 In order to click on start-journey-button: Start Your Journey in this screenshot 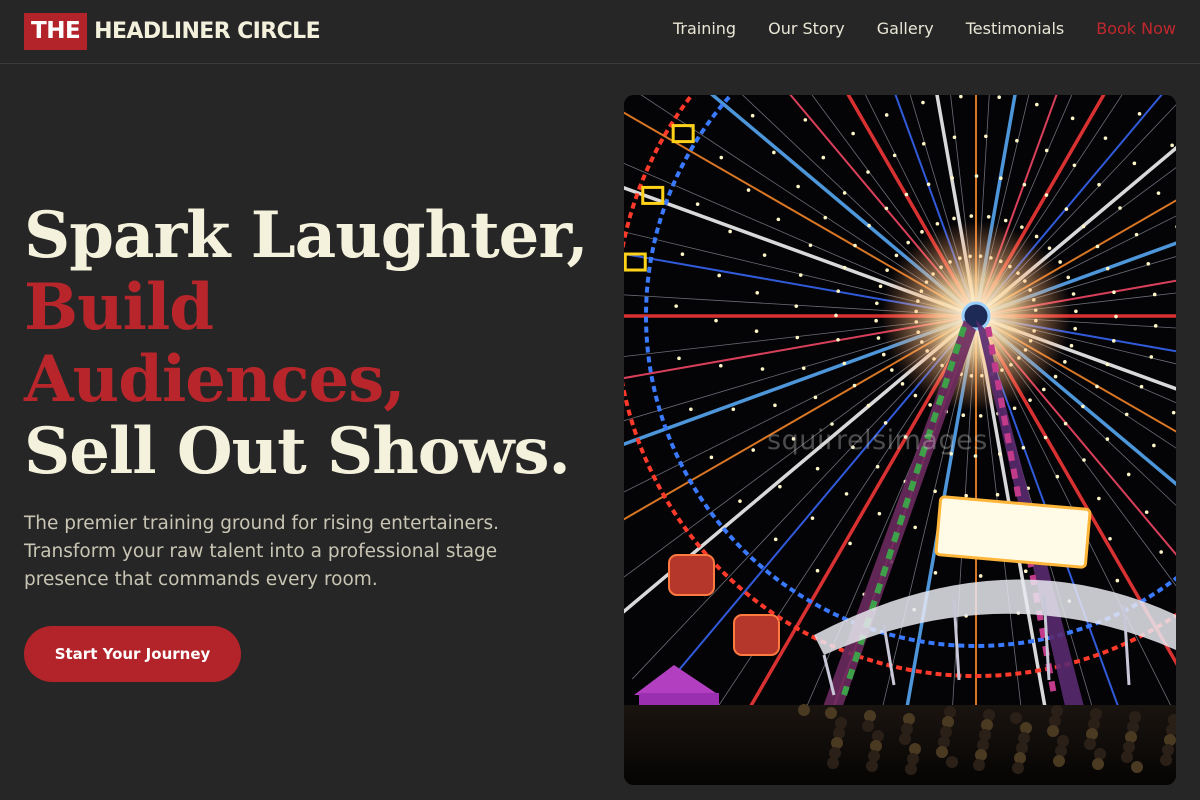, I will do `click(132, 654)`.